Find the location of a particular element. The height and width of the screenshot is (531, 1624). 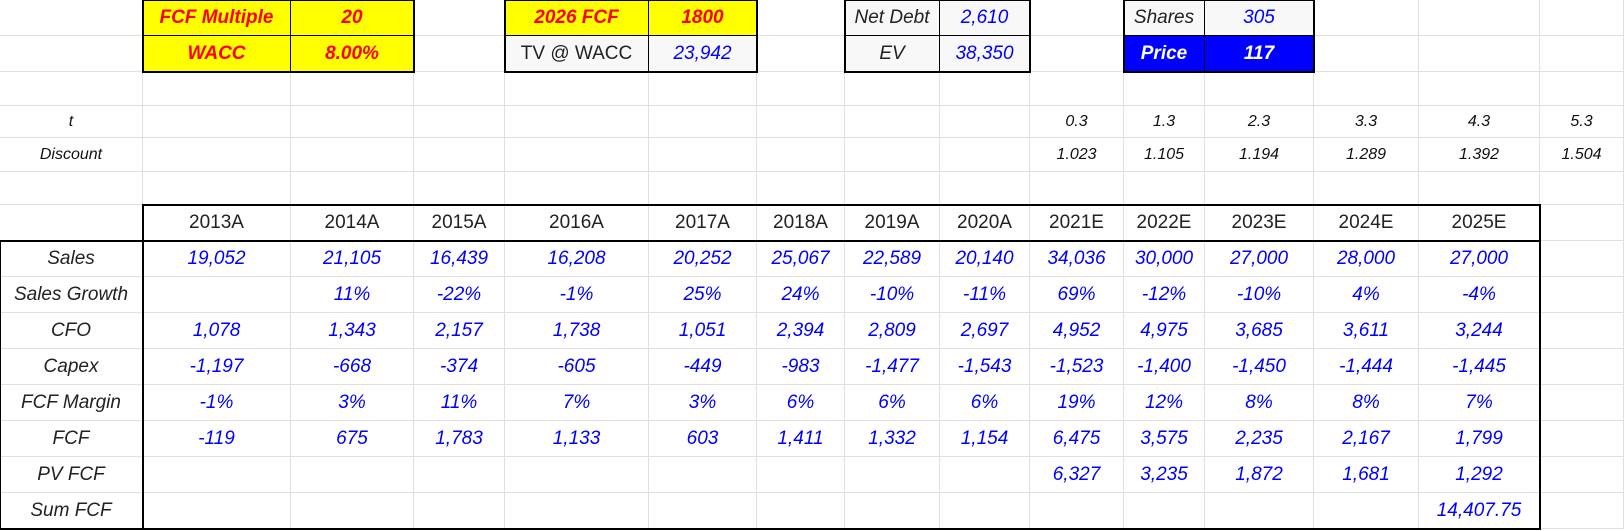

table-cell: 2,809 is located at coordinates (892, 331).